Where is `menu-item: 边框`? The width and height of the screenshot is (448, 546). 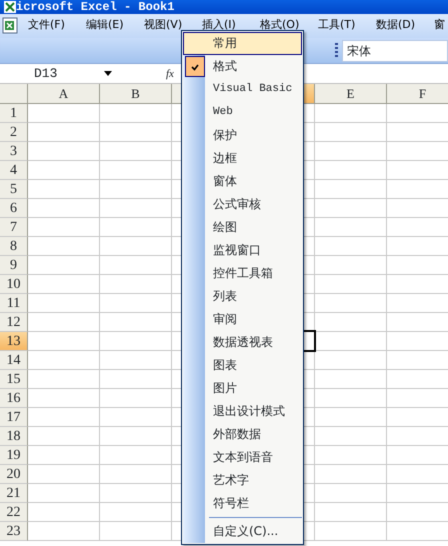 menu-item: 边框 is located at coordinates (242, 158).